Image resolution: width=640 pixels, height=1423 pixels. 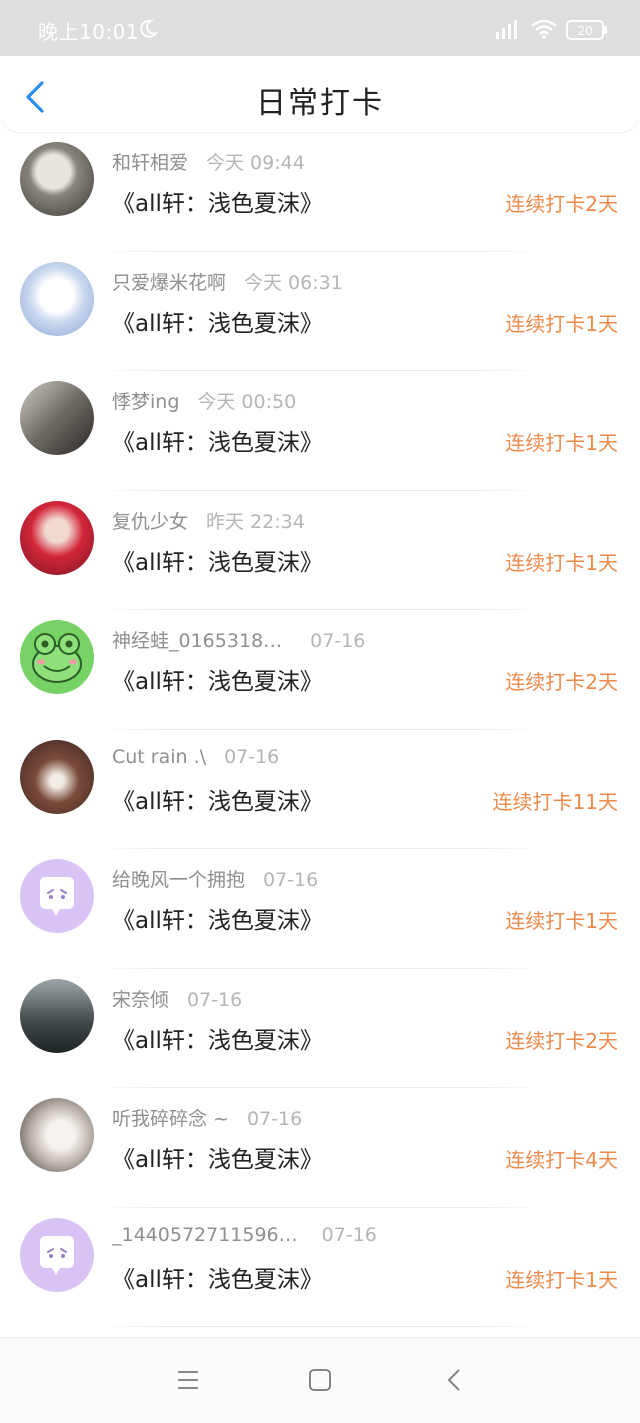 What do you see at coordinates (320, 103) in the screenshot?
I see `page-title: 日常打卡` at bounding box center [320, 103].